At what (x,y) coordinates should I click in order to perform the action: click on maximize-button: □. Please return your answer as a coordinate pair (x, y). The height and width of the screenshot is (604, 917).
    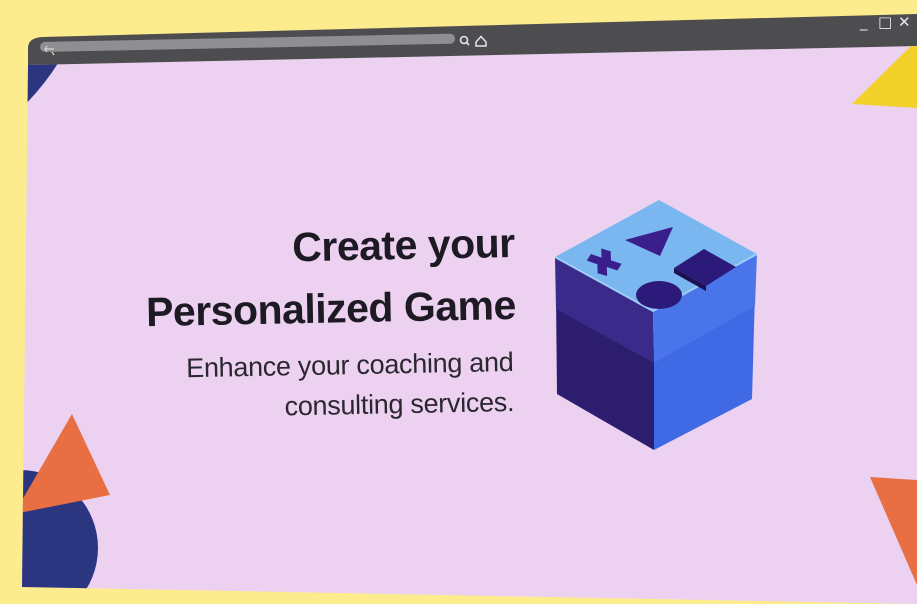
    Looking at the image, I should click on (885, 22).